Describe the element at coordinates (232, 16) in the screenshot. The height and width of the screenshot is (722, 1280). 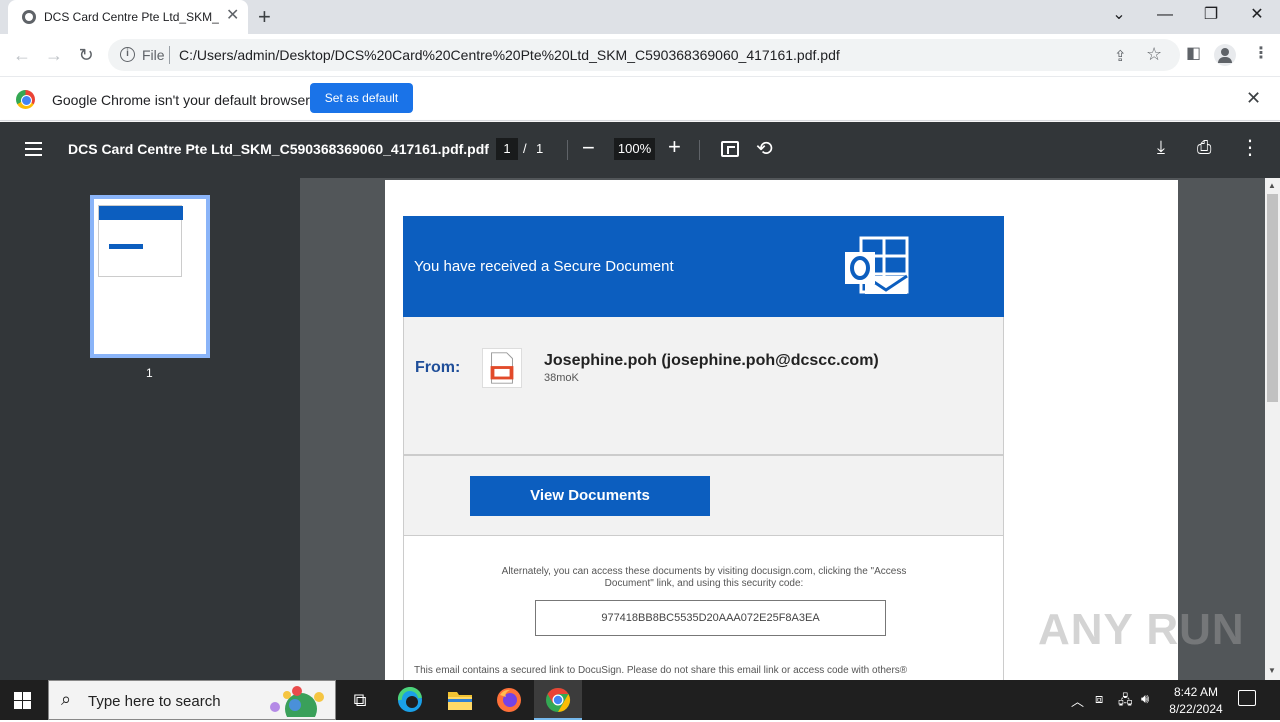
I see `tab-close-icon: ✕` at that location.